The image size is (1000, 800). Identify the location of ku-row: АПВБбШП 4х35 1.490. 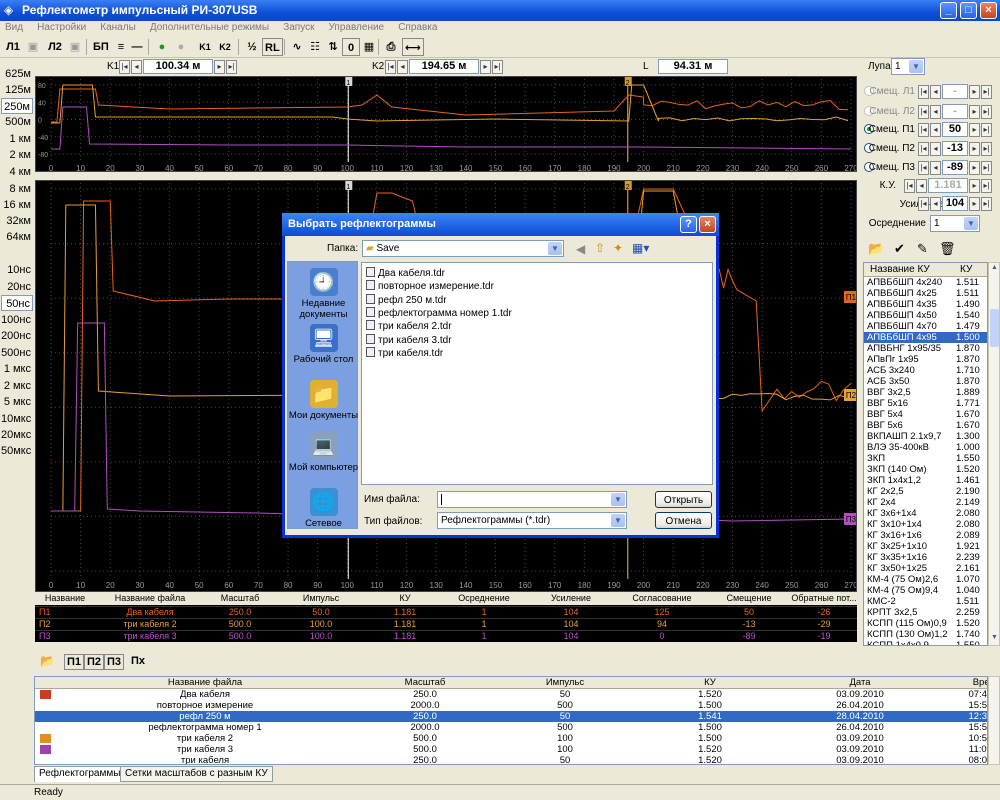
(925, 304).